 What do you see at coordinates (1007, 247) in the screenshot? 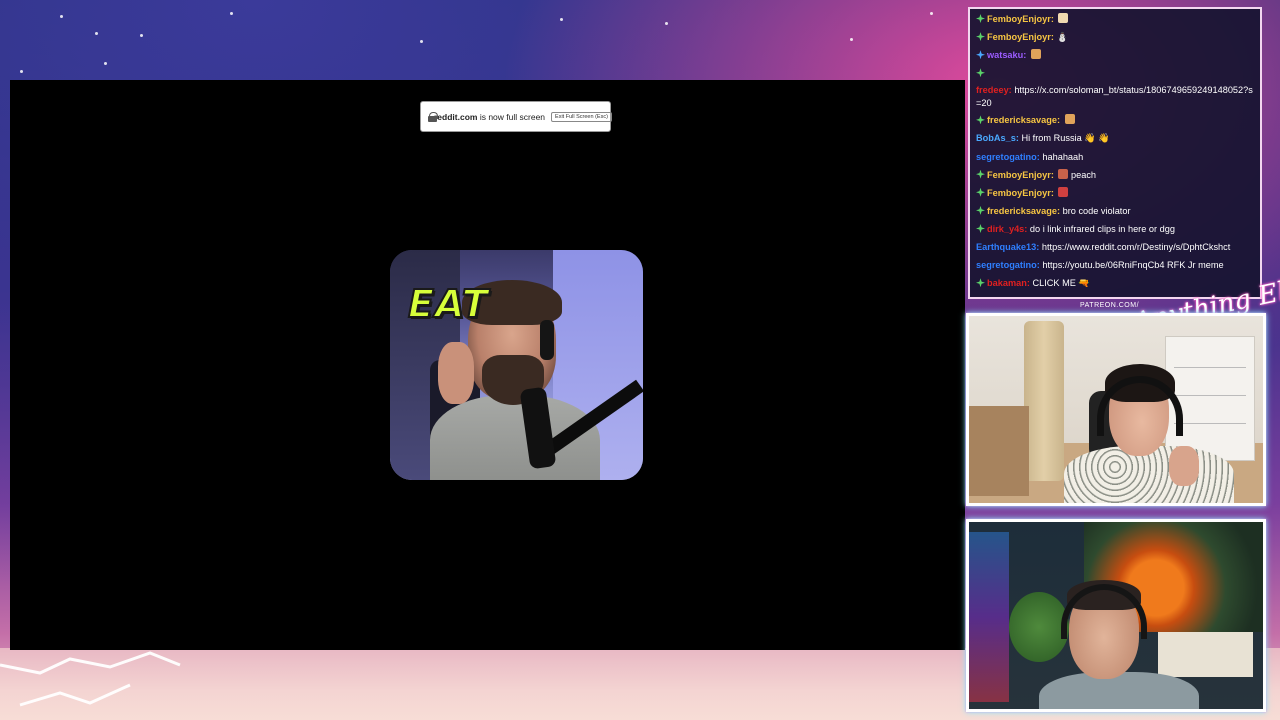
I see `chat-username: Earthquake13:` at bounding box center [1007, 247].